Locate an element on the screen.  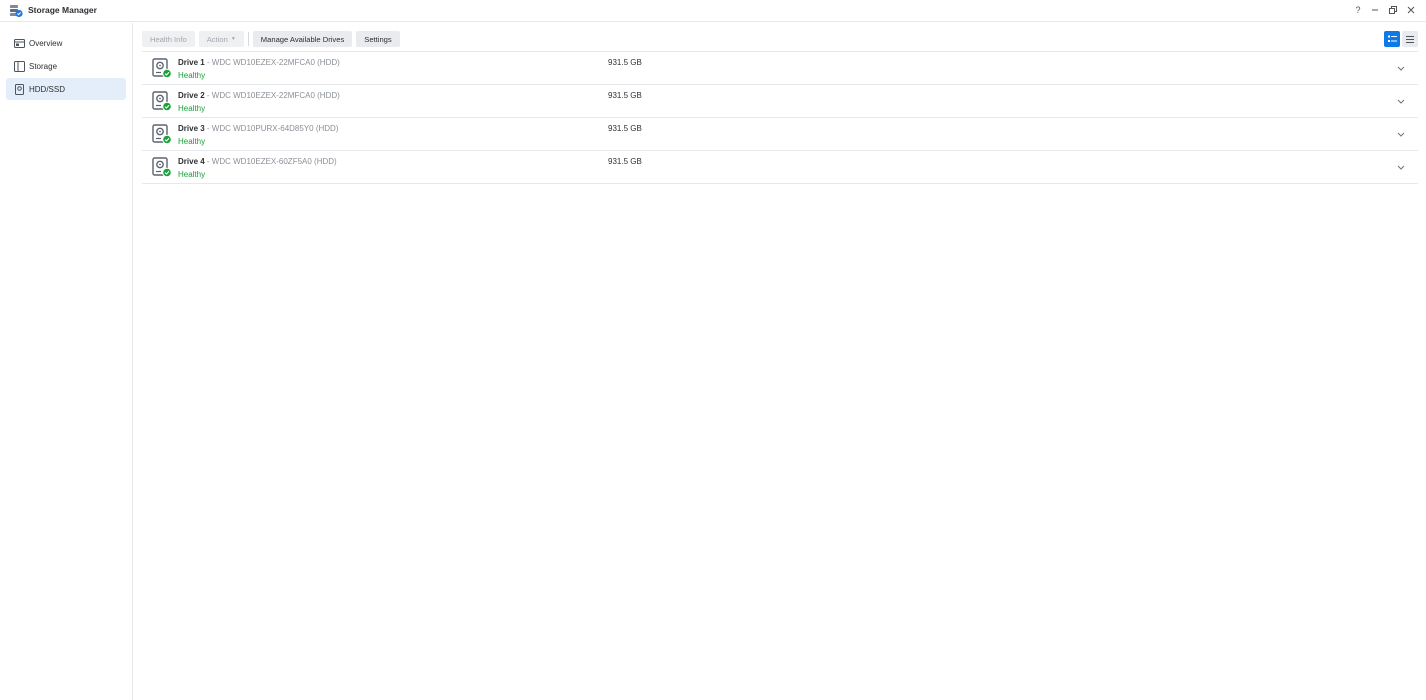
drive-title: Drive 1 - WDC WD10EZEX-22MFCA0 (HDD) is located at coordinates (259, 62).